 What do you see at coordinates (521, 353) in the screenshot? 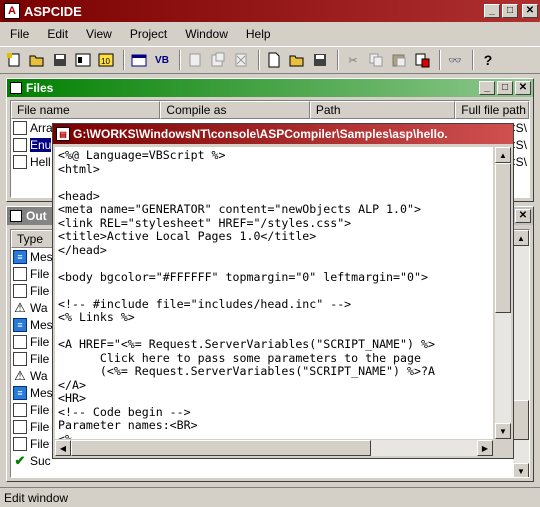
I see `output-scrollbar: ▲ ▼` at bounding box center [521, 353].